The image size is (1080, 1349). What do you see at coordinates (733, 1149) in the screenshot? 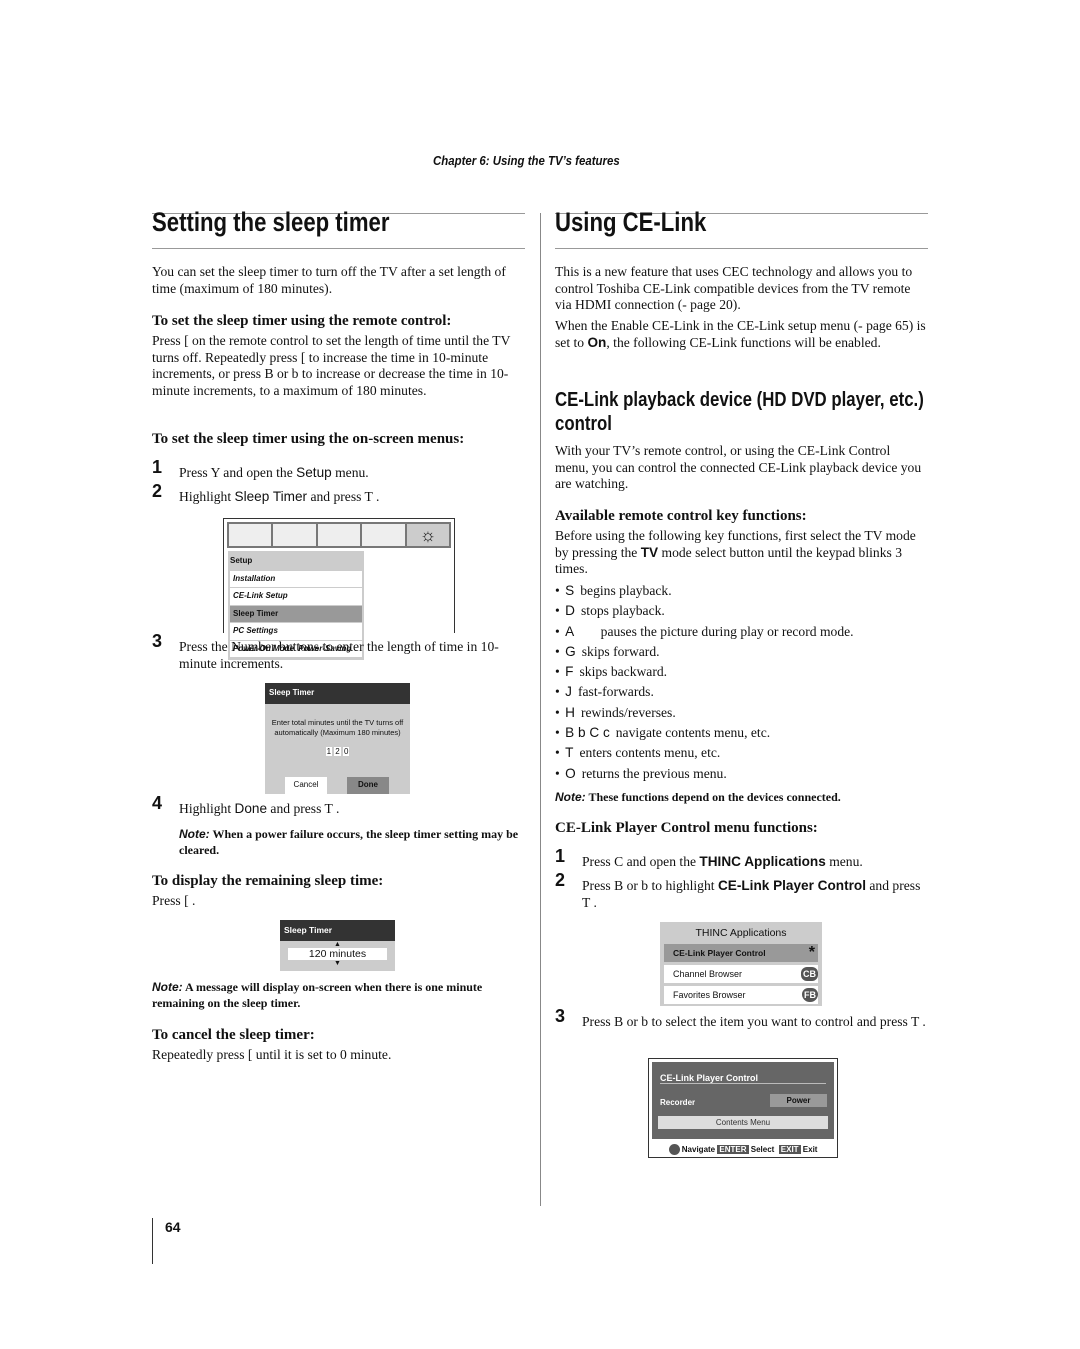
I see `enter-key-icon: ENTER` at bounding box center [733, 1149].